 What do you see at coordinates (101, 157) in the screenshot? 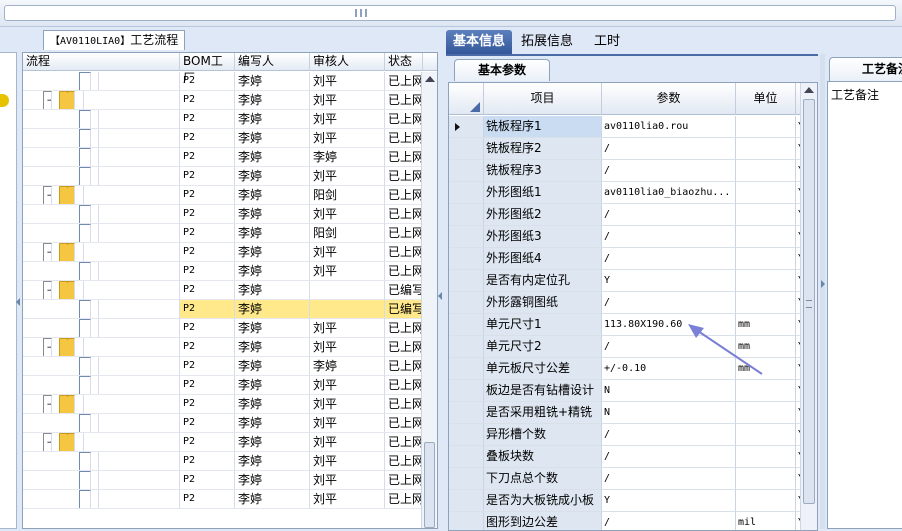
I see `tree-node: 沉金` at bounding box center [101, 157].